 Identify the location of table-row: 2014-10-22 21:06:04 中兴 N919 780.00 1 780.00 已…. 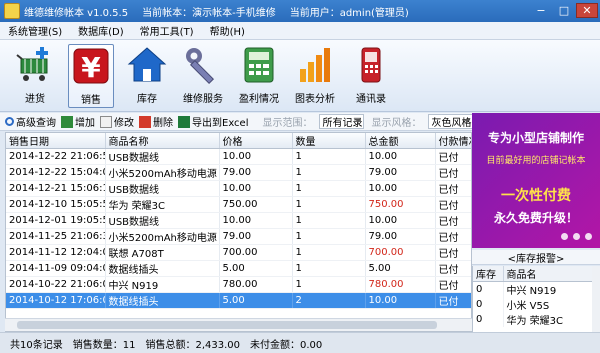
(238, 284).